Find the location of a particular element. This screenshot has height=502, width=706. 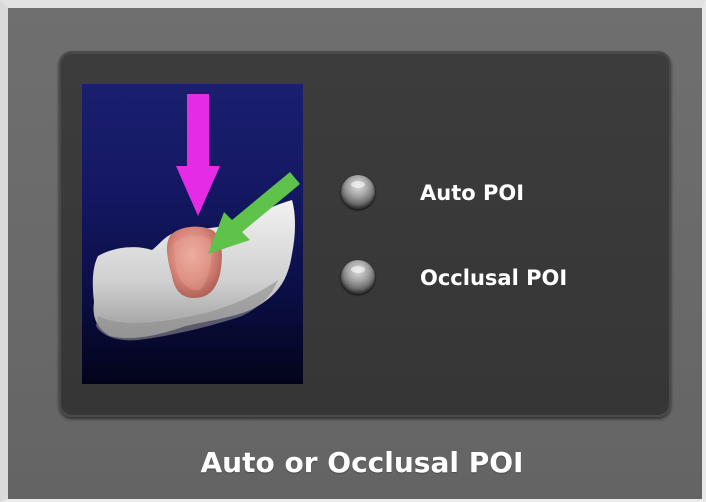

occlusal-poi-label: Occlusal POI is located at coordinates (494, 278).